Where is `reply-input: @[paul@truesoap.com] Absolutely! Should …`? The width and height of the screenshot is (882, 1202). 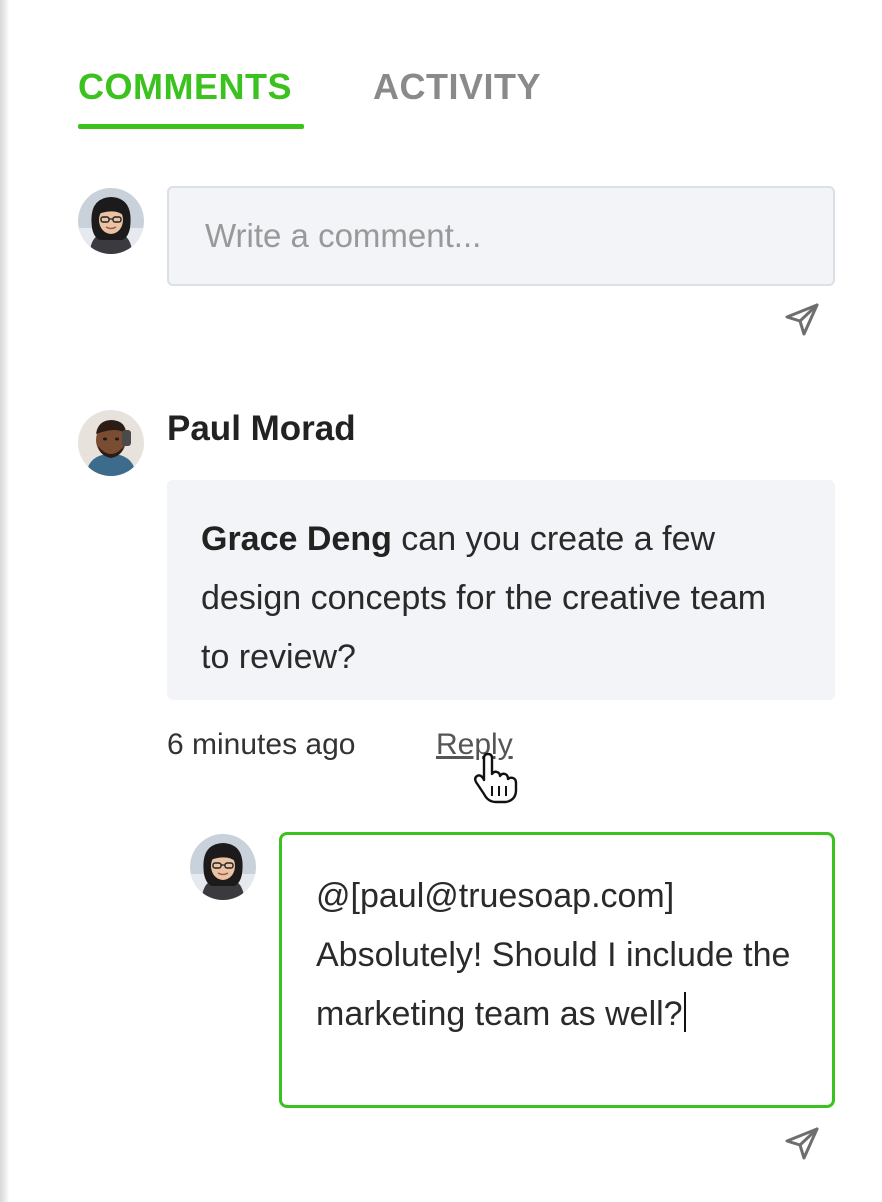 reply-input: @[paul@truesoap.com] Absolutely! Should … is located at coordinates (557, 970).